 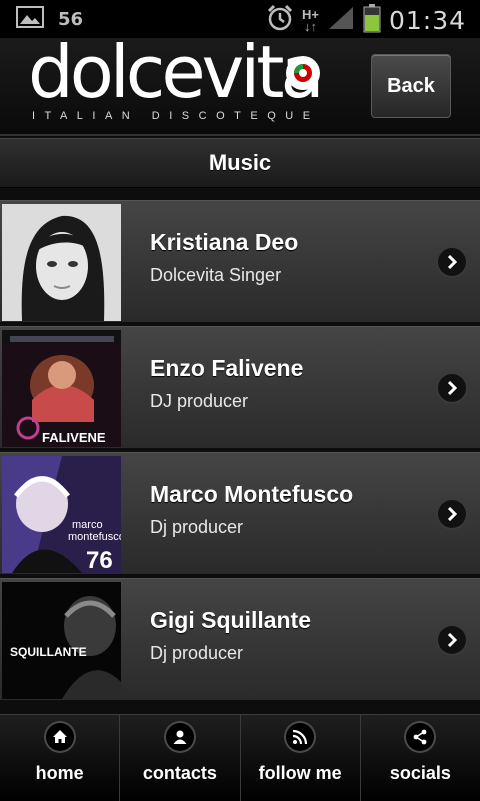 What do you see at coordinates (60, 758) in the screenshot?
I see `tab-home: home` at bounding box center [60, 758].